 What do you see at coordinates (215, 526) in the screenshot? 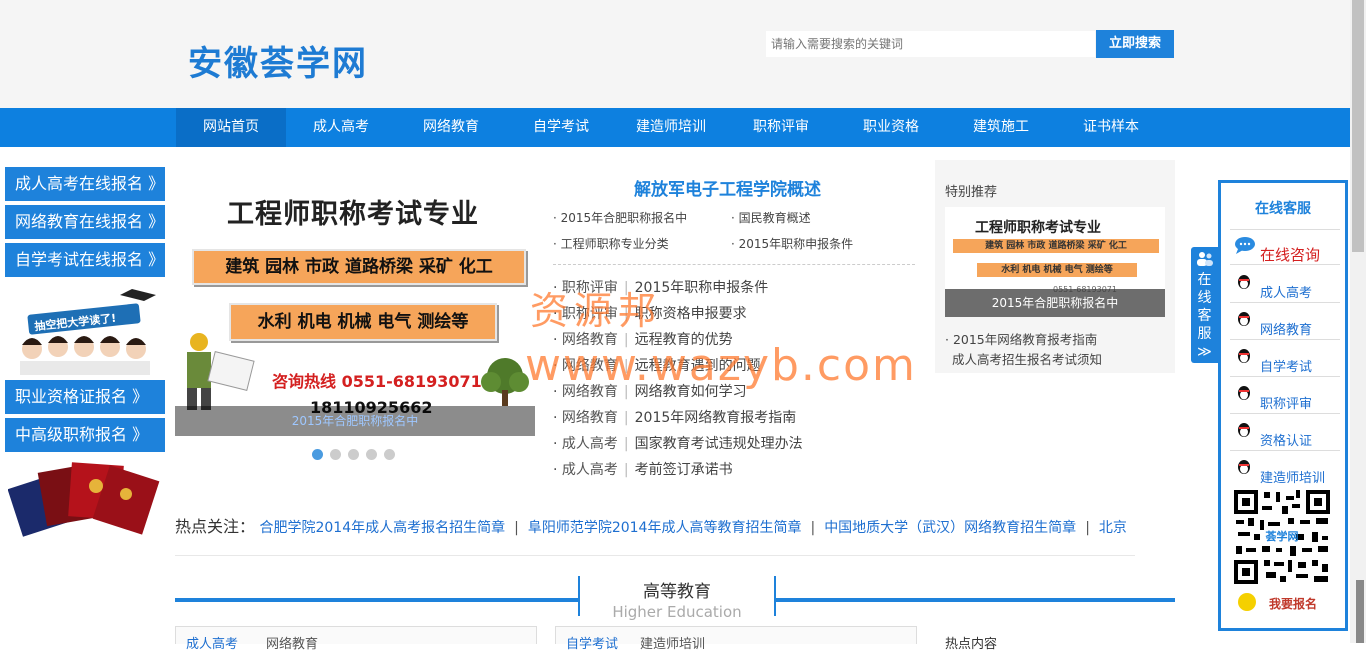
I see `hot-topics-label: 热点关注：` at bounding box center [215, 526].